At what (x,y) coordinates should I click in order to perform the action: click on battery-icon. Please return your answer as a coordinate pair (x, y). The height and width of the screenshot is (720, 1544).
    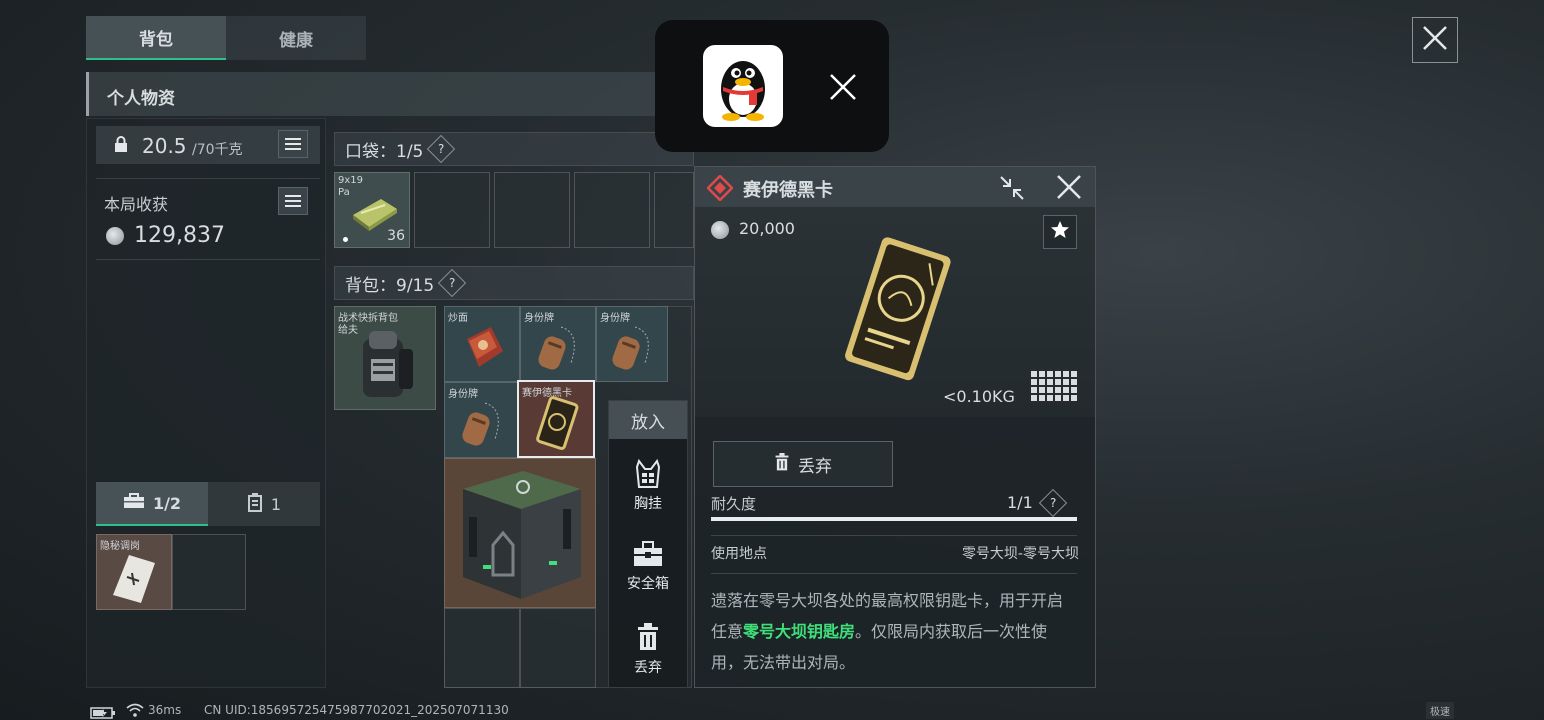
    Looking at the image, I should click on (103, 712).